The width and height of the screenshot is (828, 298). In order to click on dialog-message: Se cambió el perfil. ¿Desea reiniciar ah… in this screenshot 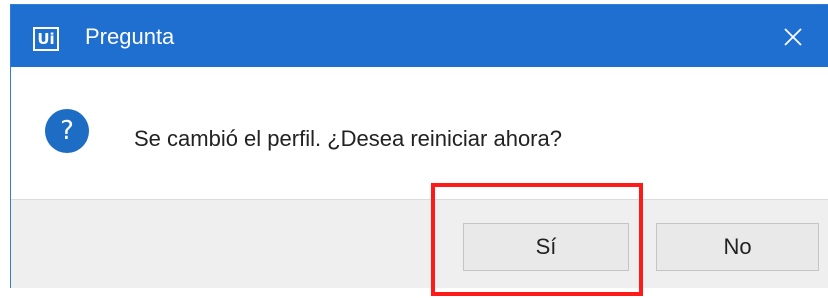, I will do `click(348, 138)`.